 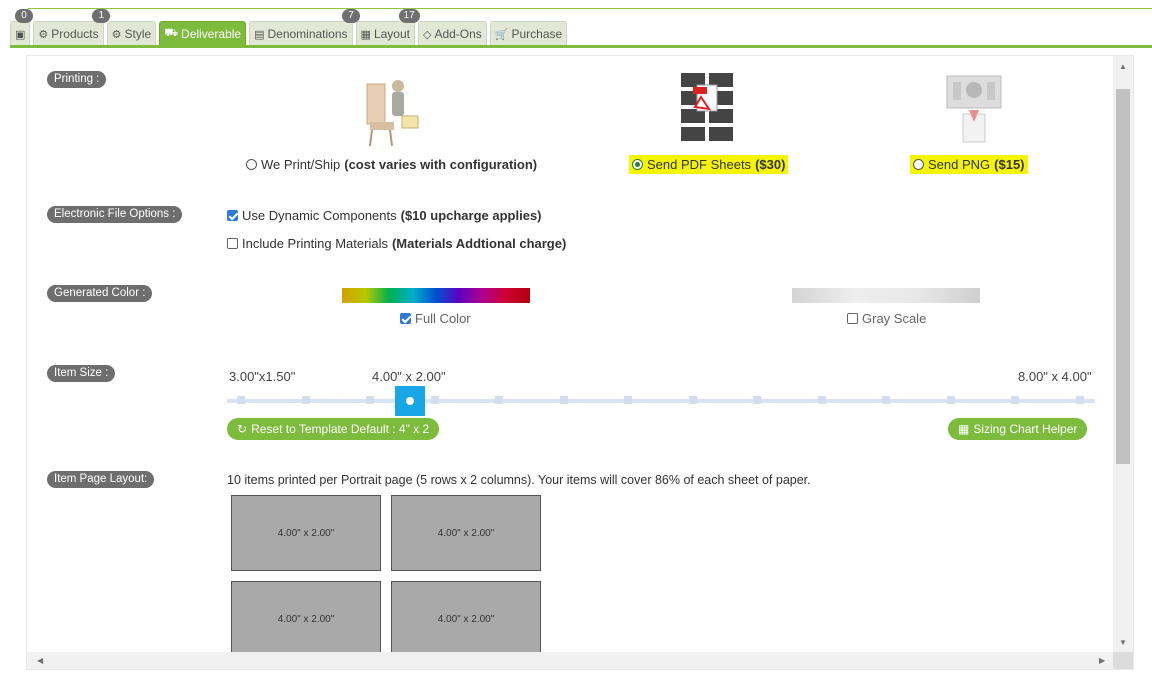 What do you see at coordinates (305, 27) in the screenshot?
I see `tab-denominations: 7 ▤ Denominations` at bounding box center [305, 27].